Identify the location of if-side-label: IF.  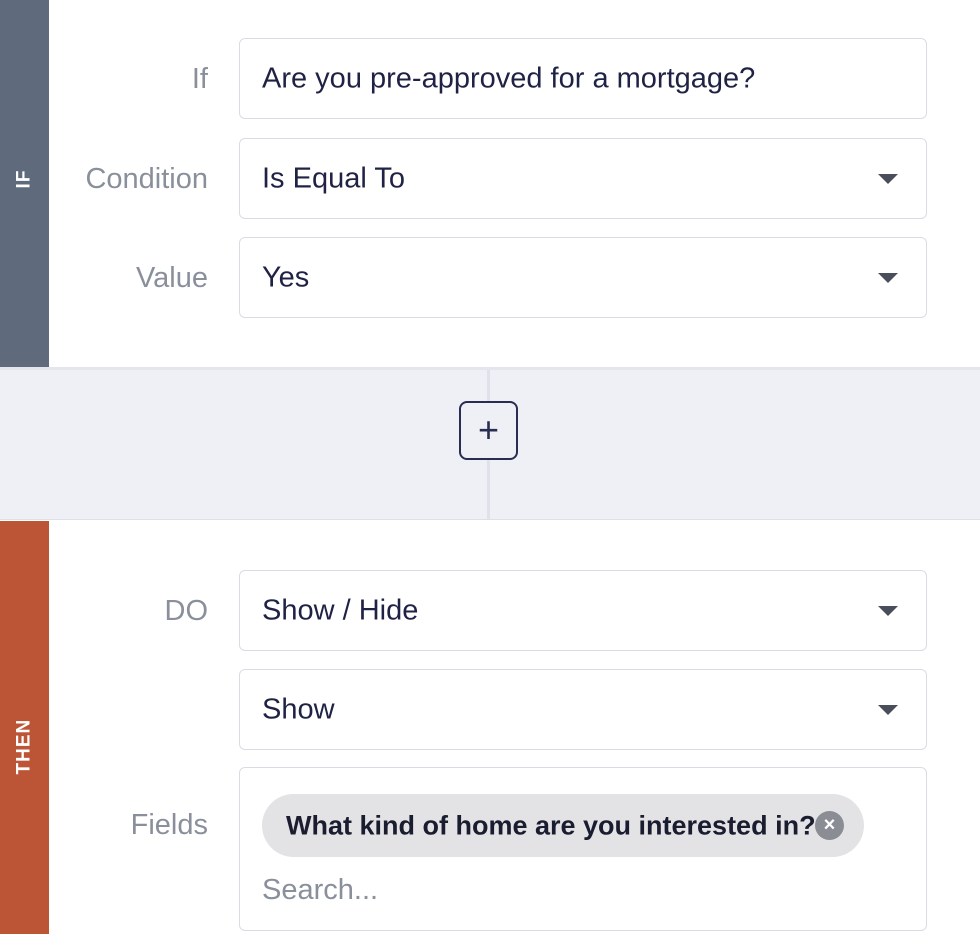
(24, 179).